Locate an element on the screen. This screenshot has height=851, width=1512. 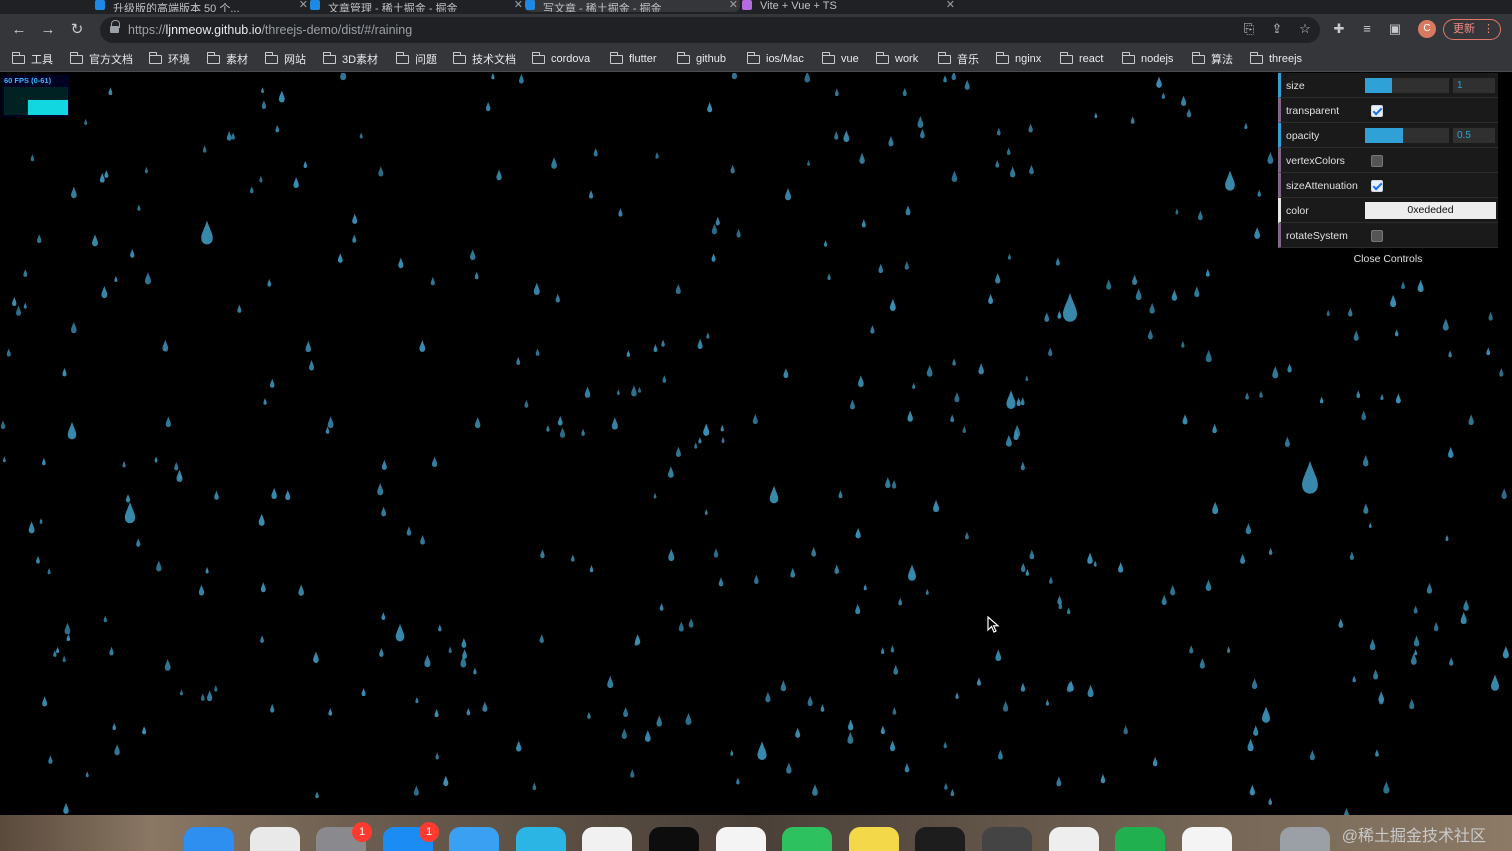
dock-chrome-icon is located at coordinates (607, 839).